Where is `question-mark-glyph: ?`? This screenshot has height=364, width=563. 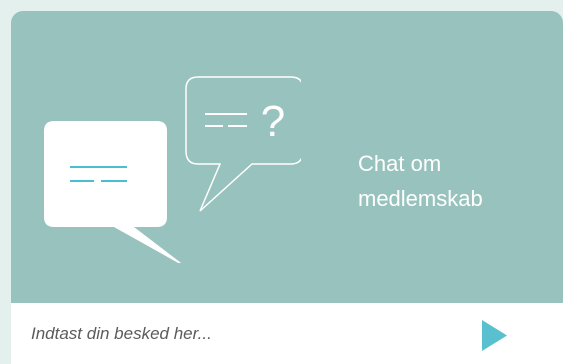
question-mark-glyph: ? is located at coordinates (273, 121).